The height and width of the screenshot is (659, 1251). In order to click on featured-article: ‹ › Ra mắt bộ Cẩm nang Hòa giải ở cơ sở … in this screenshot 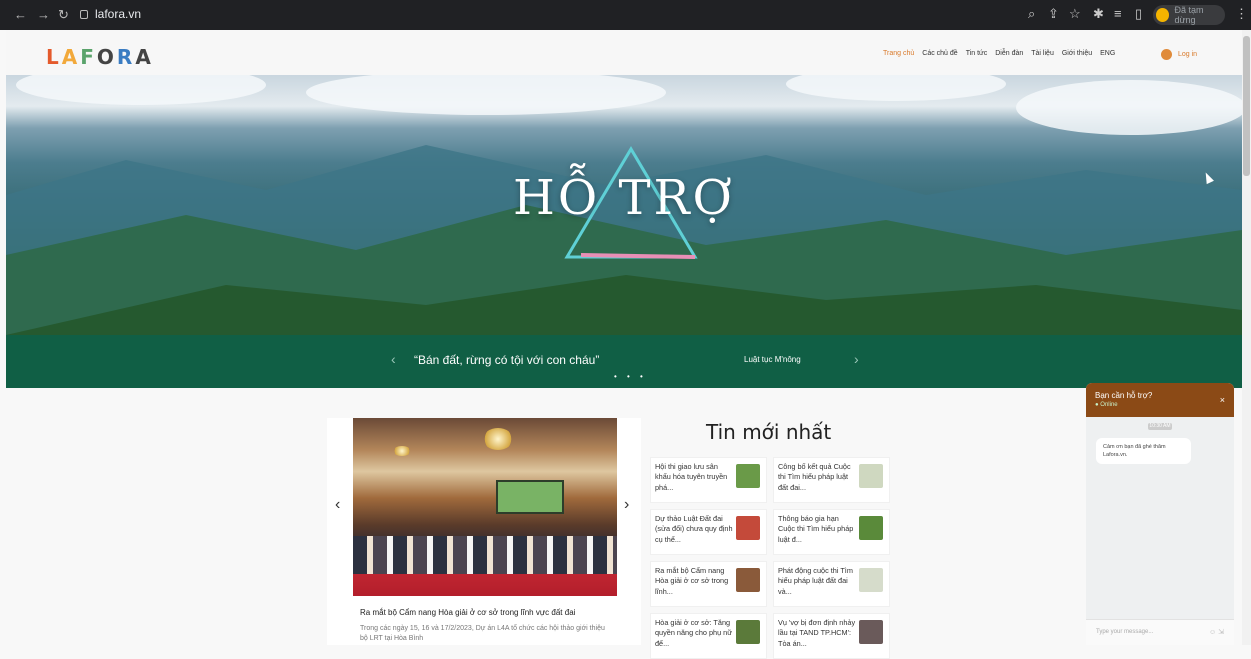, I will do `click(484, 531)`.